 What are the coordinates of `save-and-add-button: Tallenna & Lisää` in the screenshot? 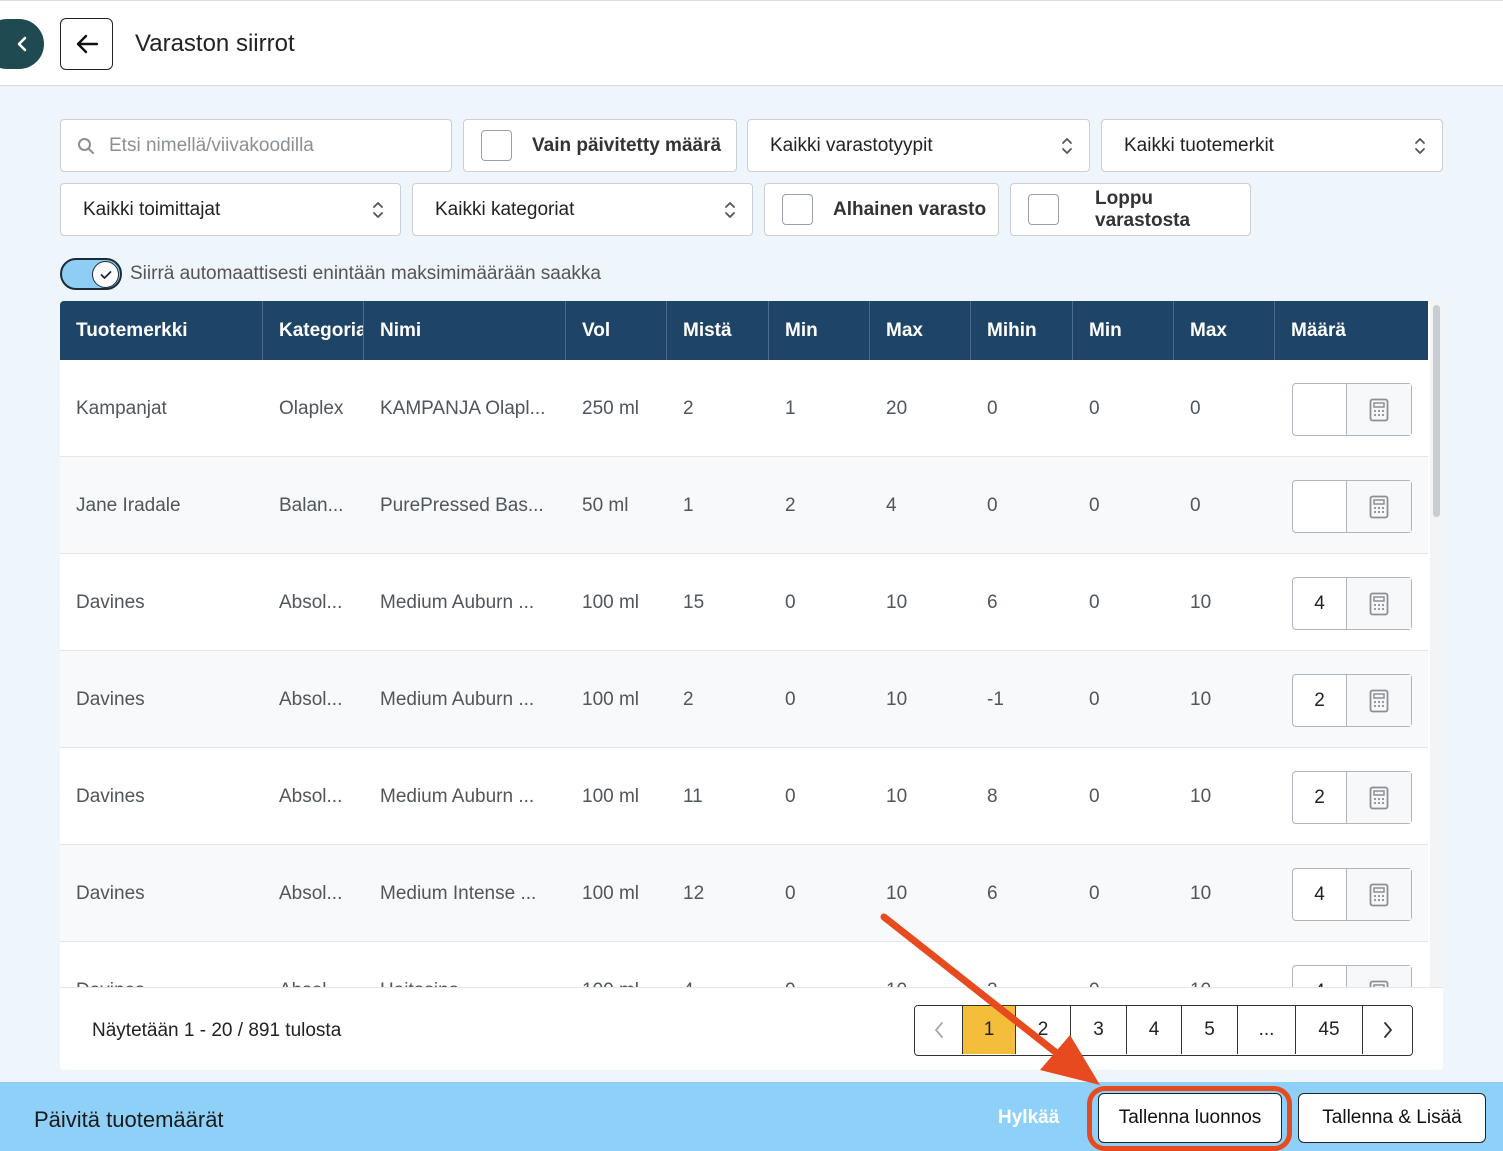 It's located at (1392, 1118).